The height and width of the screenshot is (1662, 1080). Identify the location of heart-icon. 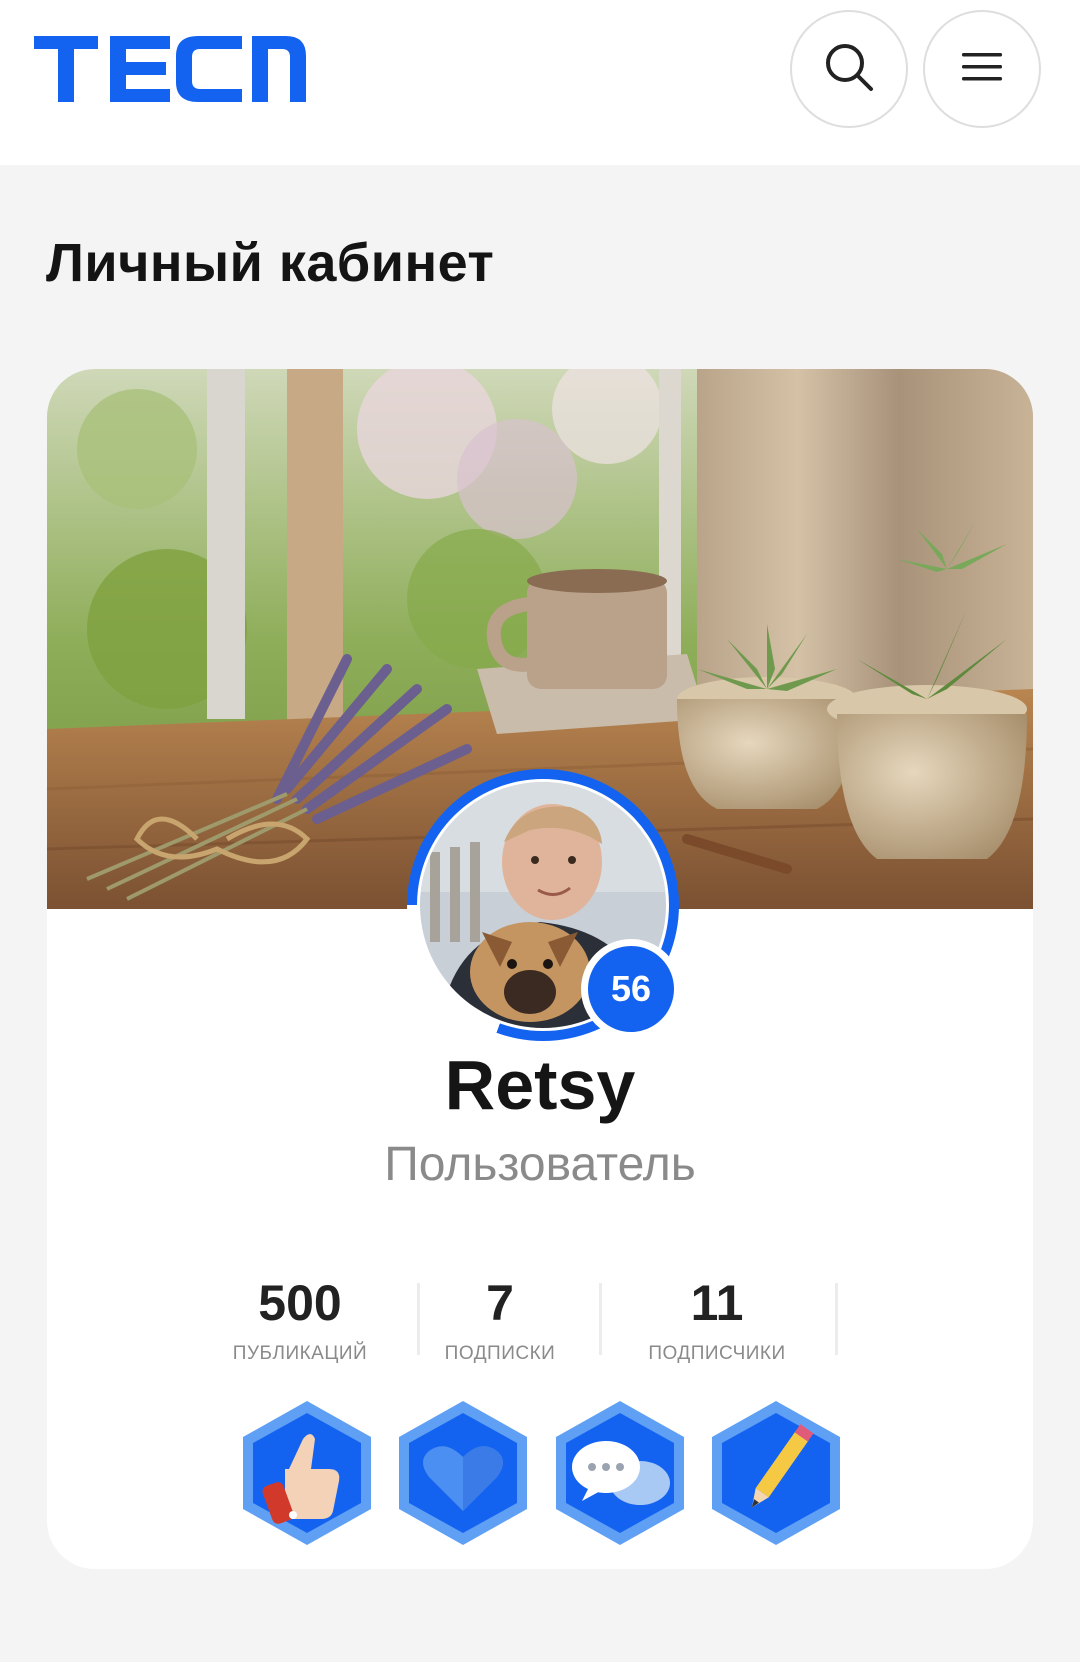
(463, 1476).